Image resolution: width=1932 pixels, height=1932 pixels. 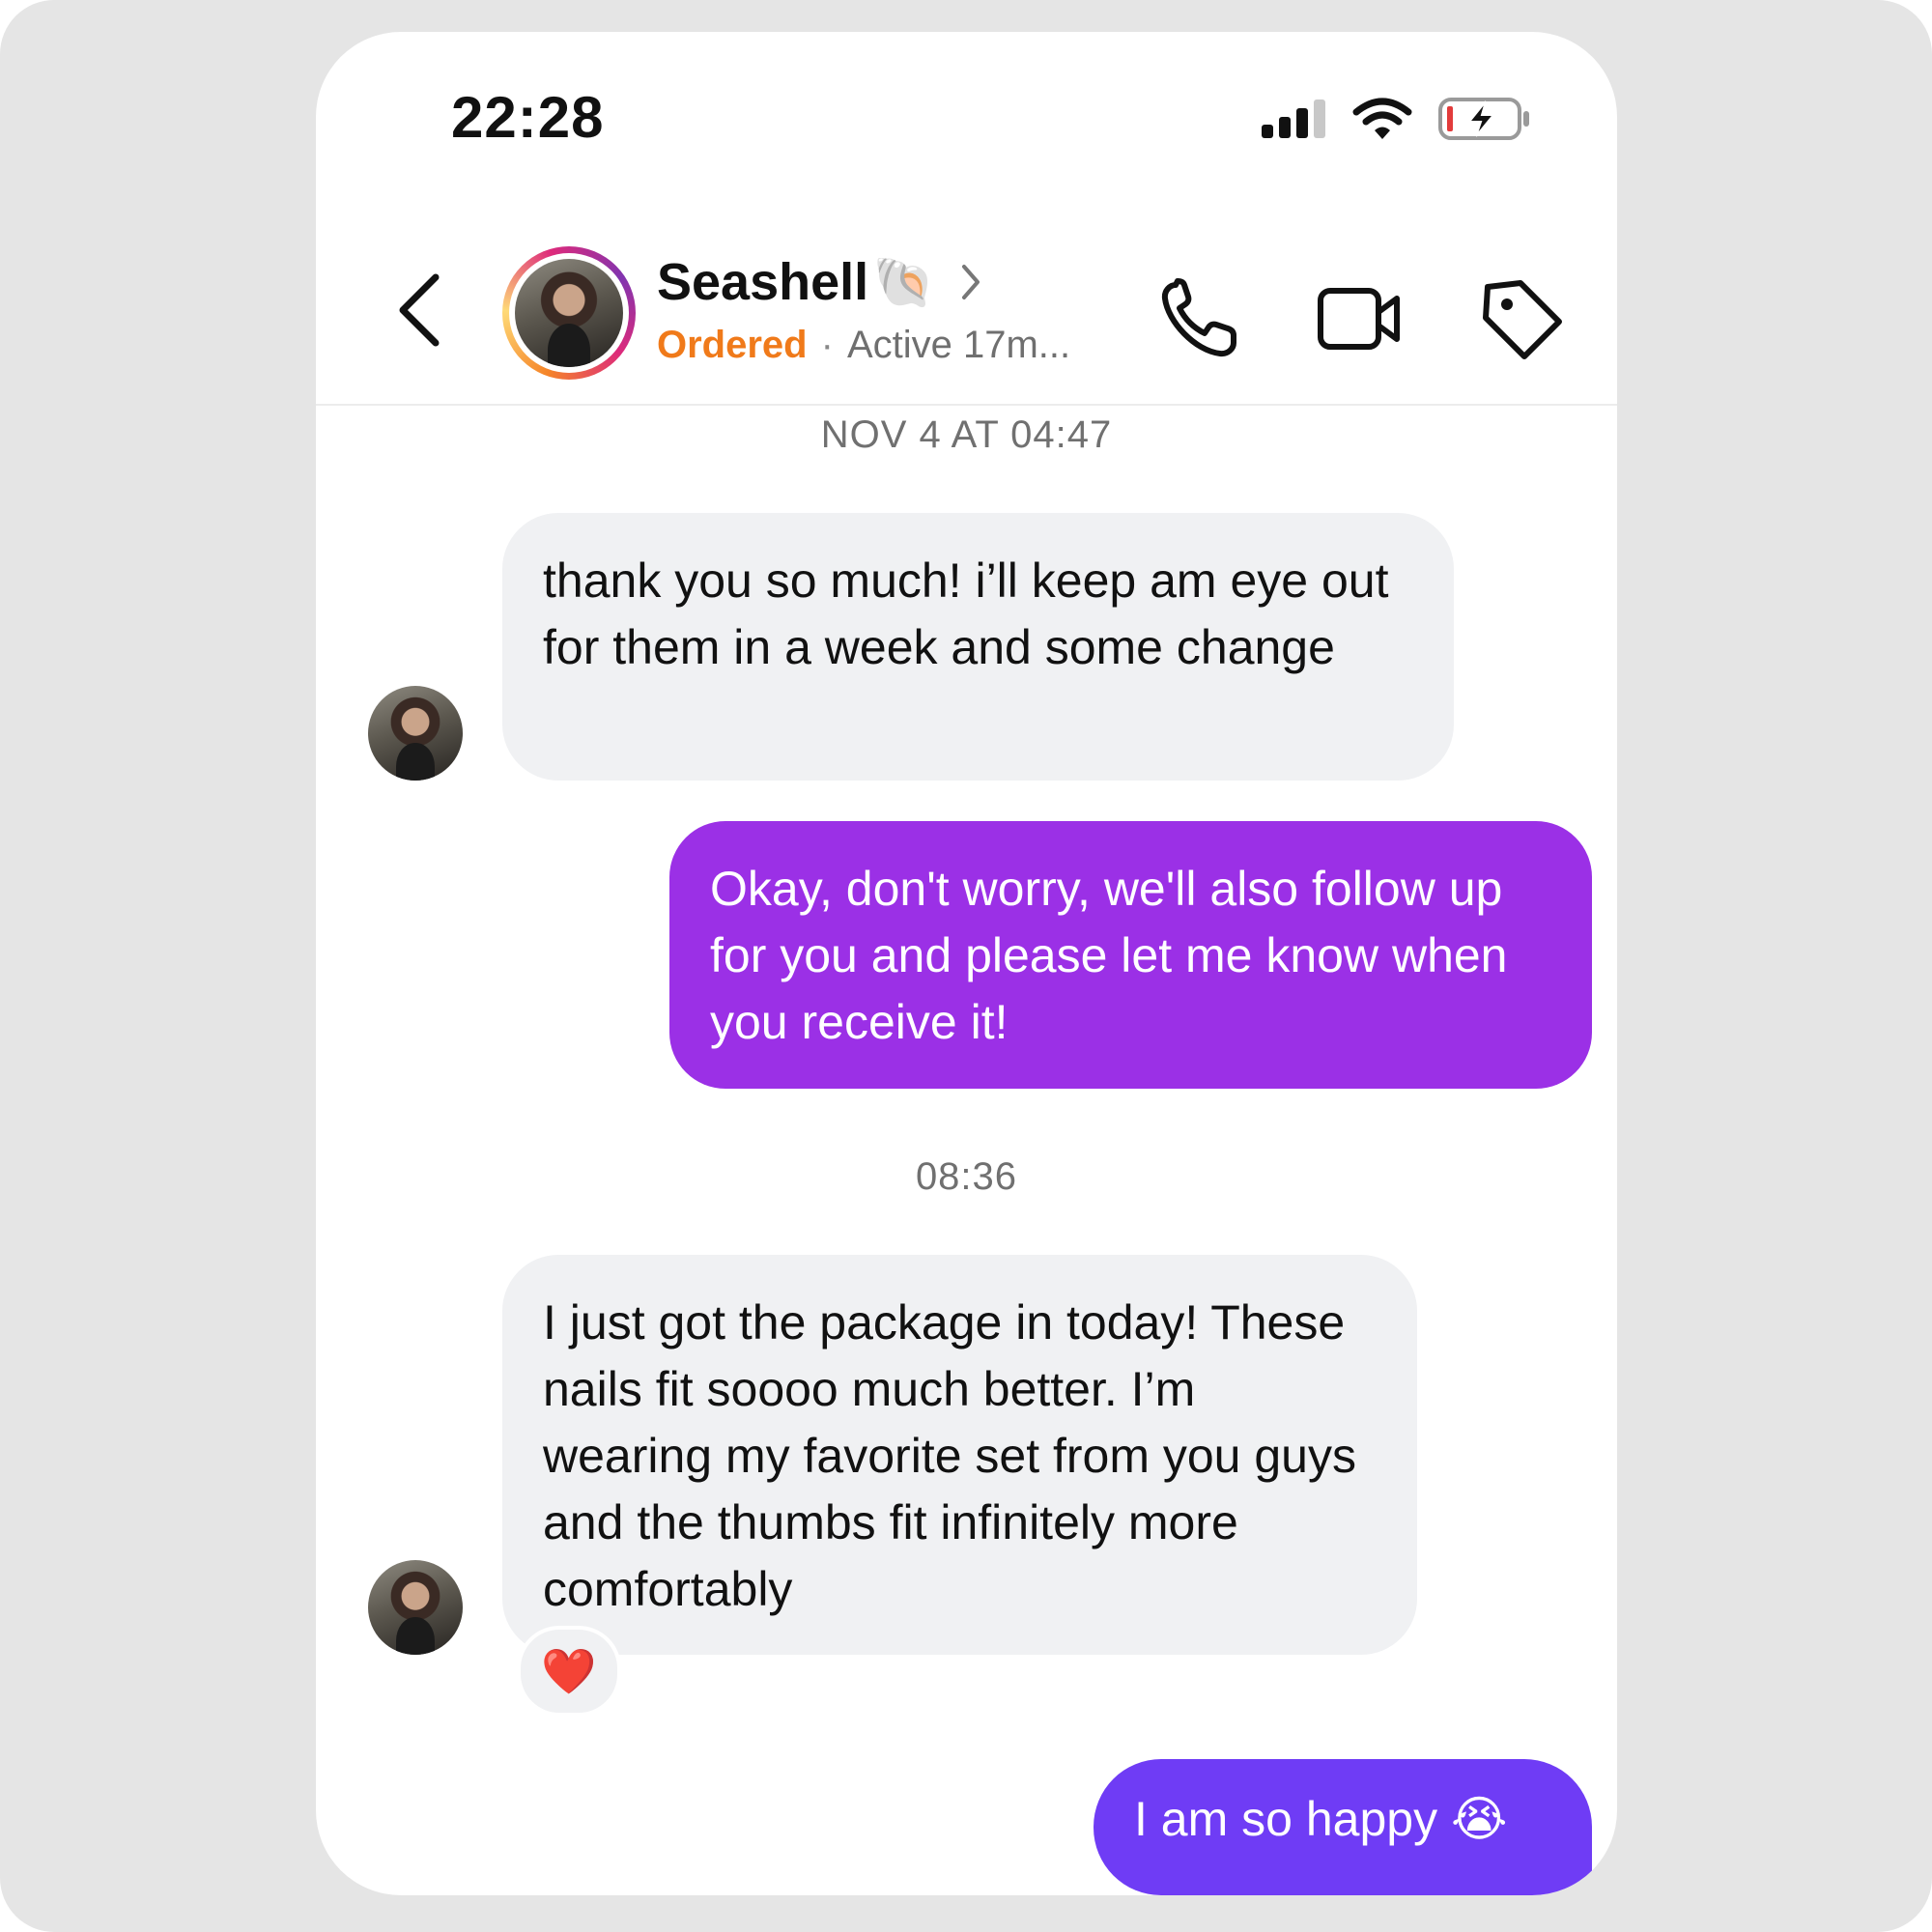 What do you see at coordinates (732, 345) in the screenshot?
I see `order-status-label: Ordered` at bounding box center [732, 345].